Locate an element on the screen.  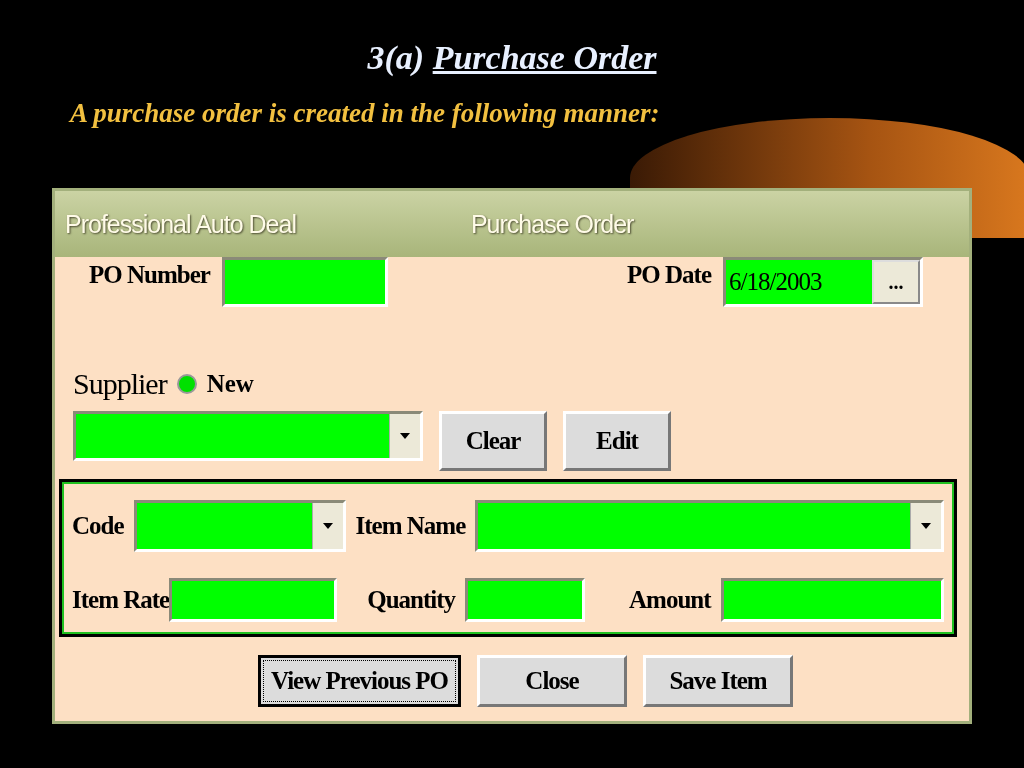
supplier-label: Supplier is located at coordinates (120, 384).